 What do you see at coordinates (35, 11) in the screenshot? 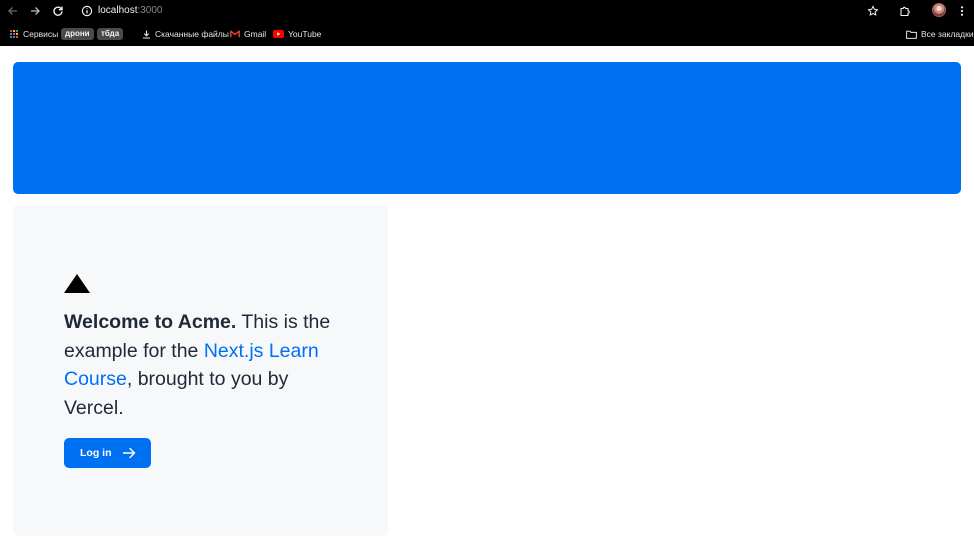
I see `forward-arrow-icon` at bounding box center [35, 11].